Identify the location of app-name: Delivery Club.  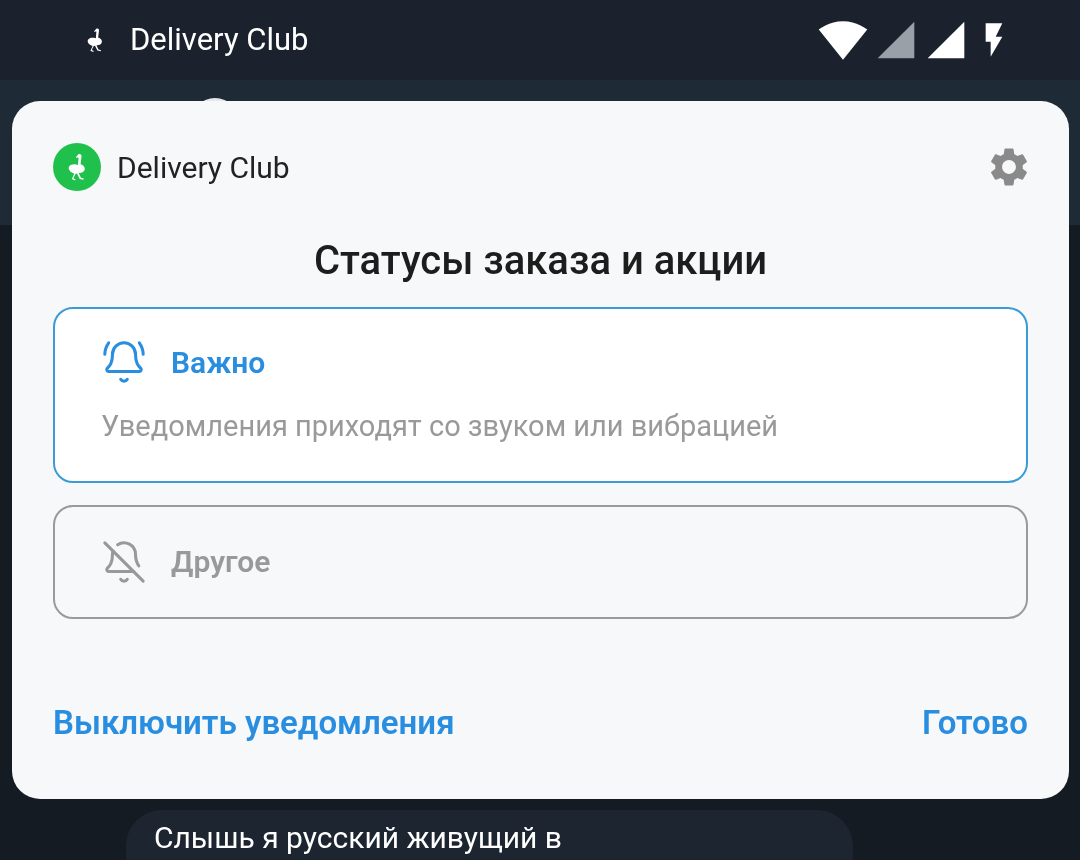
(203, 167).